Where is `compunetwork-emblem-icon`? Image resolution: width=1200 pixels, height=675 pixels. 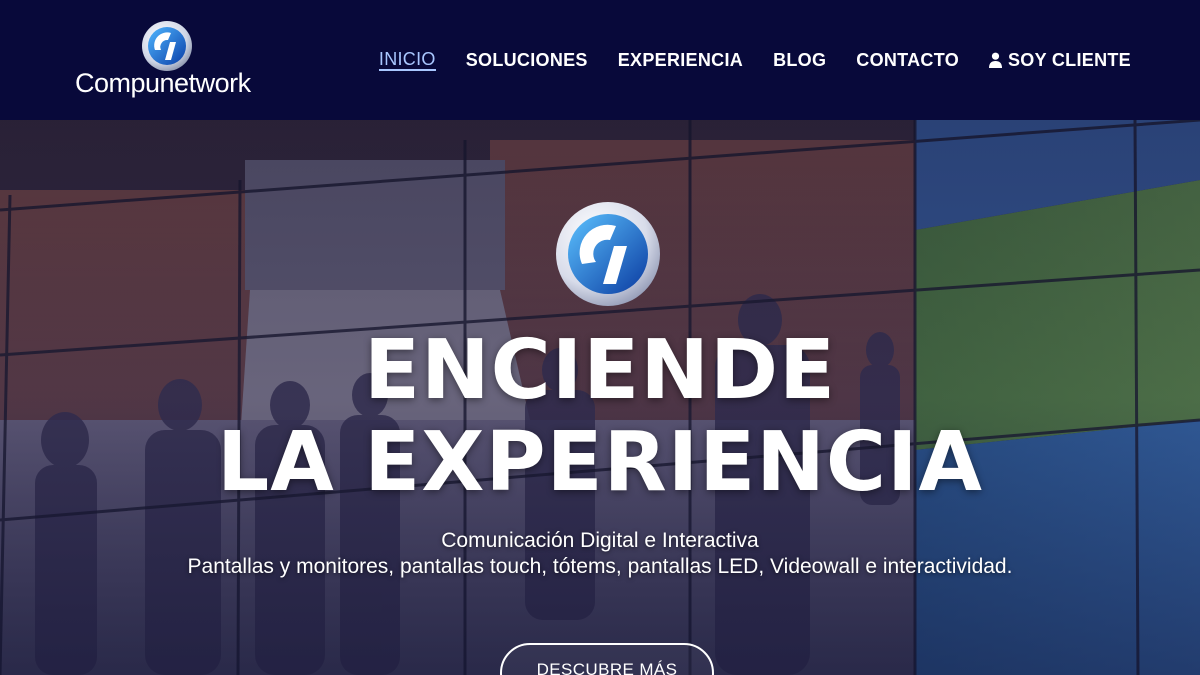
compunetwork-emblem-icon is located at coordinates (608, 254).